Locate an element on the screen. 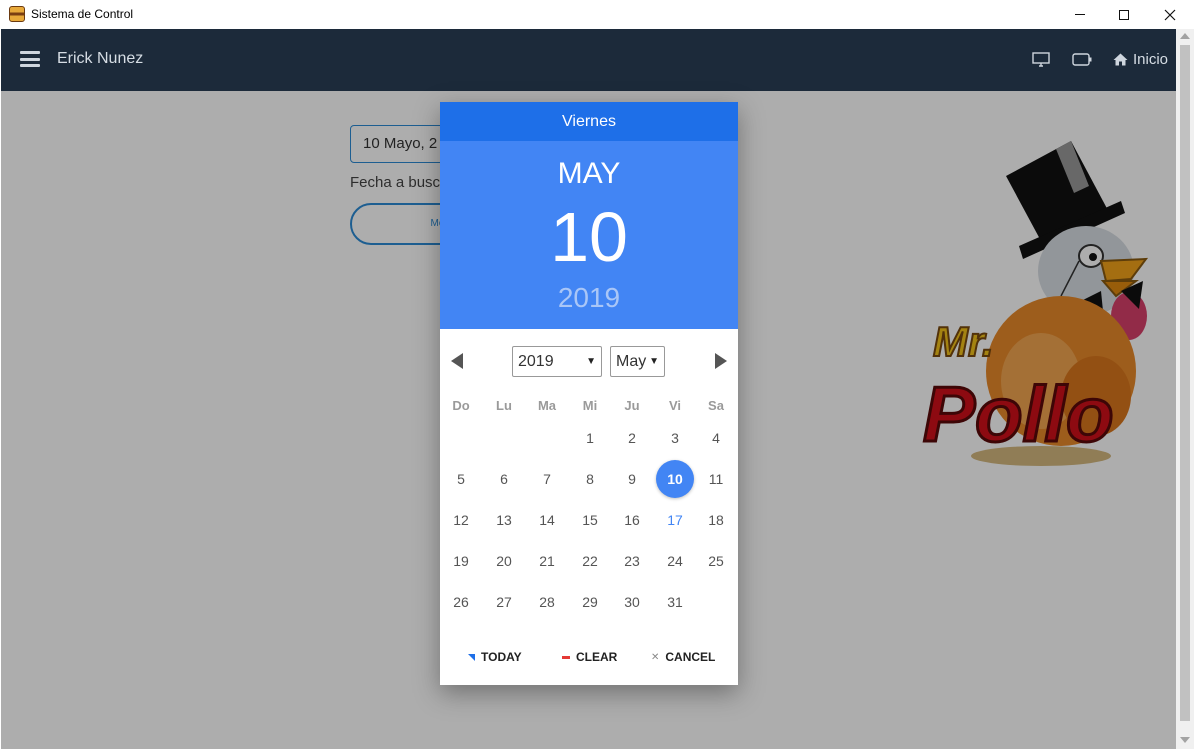 This screenshot has height=749, width=1194. calendar-day: 24 is located at coordinates (675, 561).